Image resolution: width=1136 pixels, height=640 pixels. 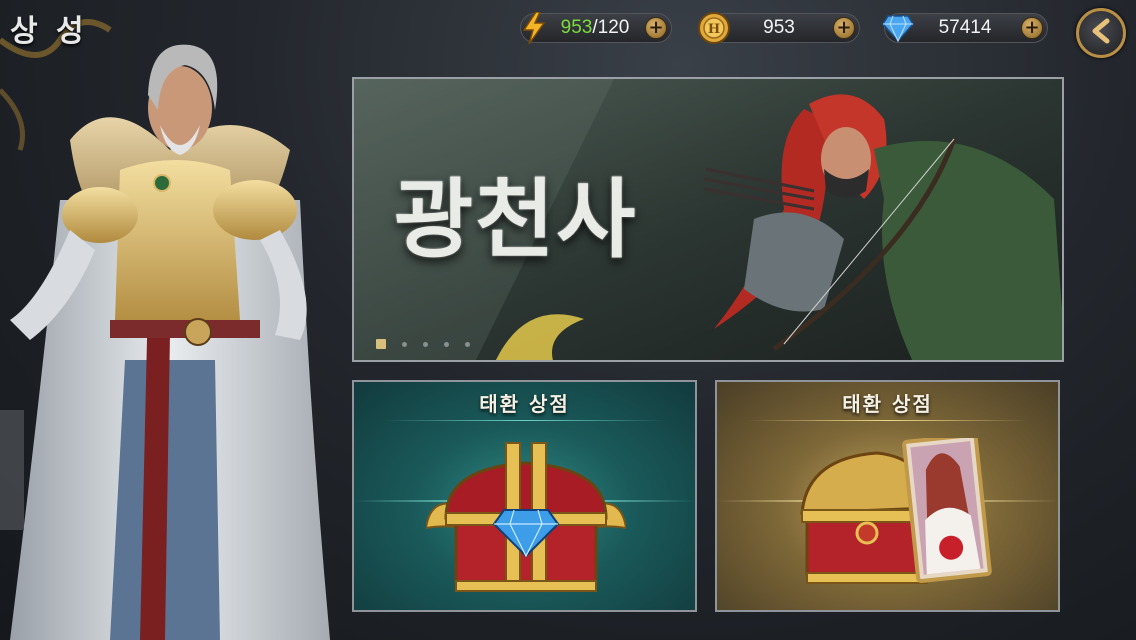 I want to click on energy-resource: 953/120 +, so click(x=596, y=28).